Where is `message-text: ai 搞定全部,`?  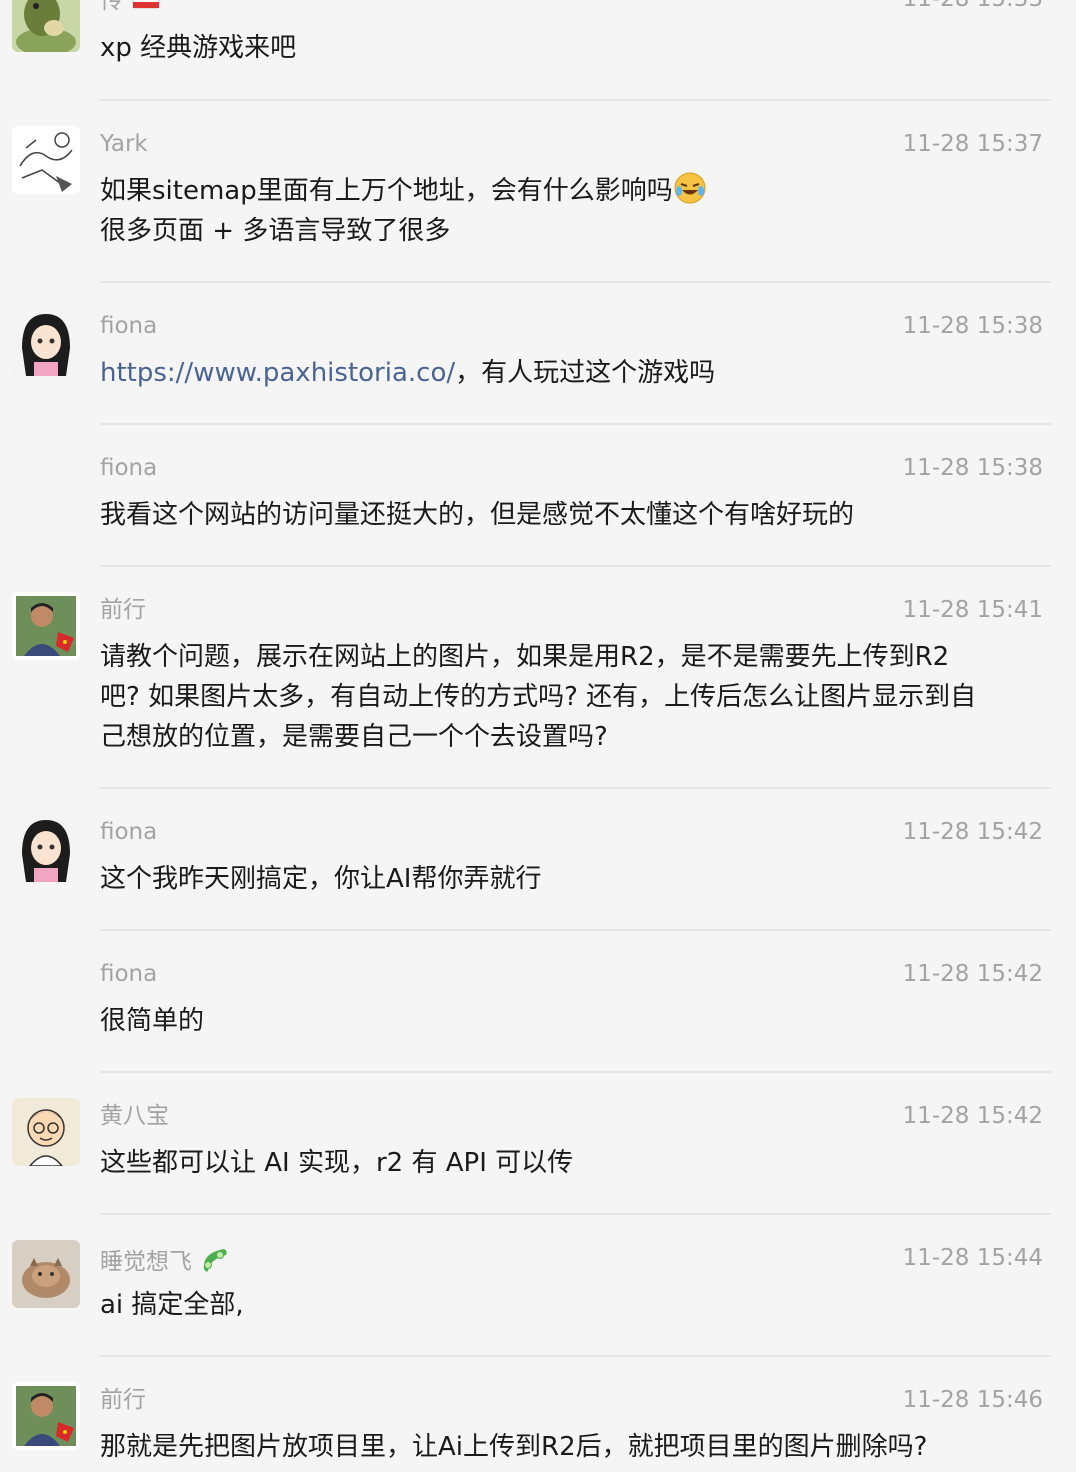
message-text: ai 搞定全部, is located at coordinates (577, 1305).